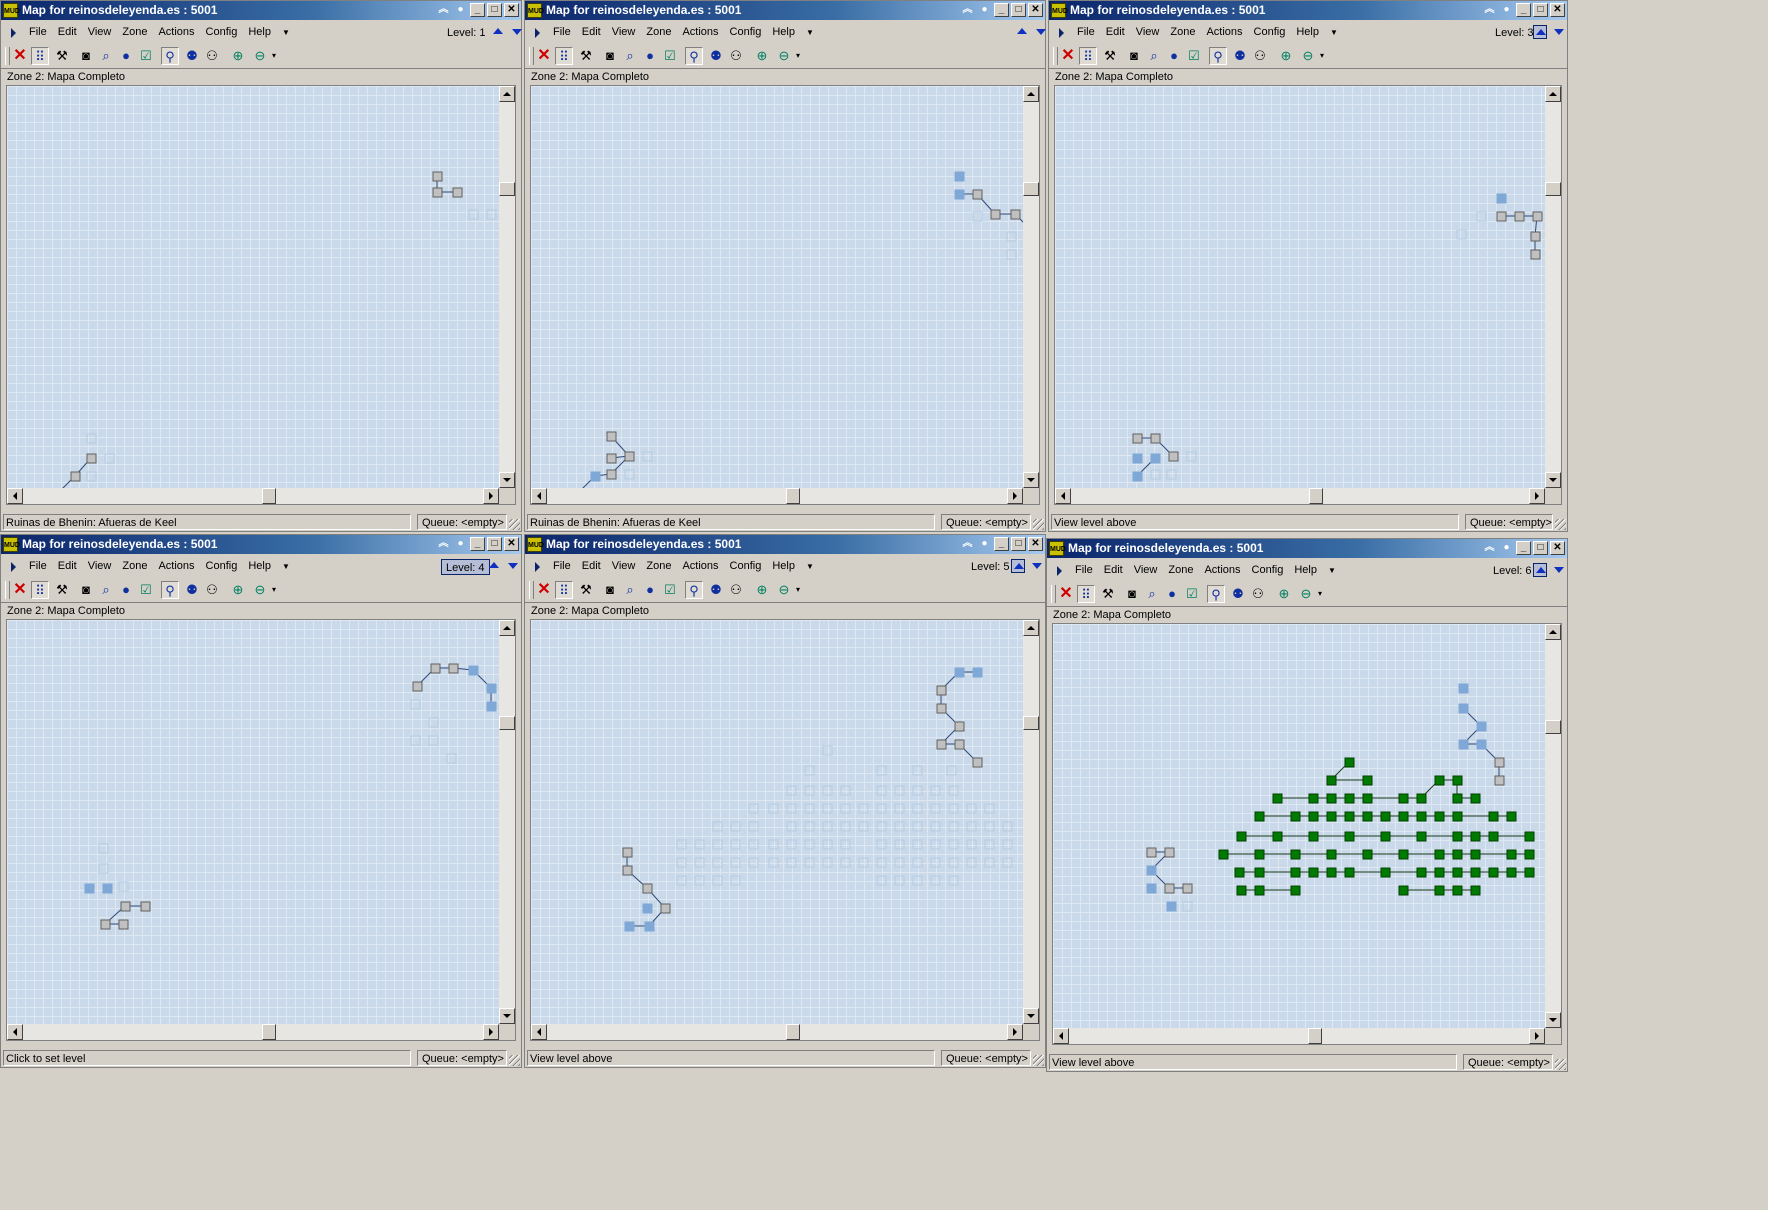 The width and height of the screenshot is (1768, 1210). Describe the element at coordinates (1258, 594) in the screenshot. I see `runner-icon: ⚇` at that location.